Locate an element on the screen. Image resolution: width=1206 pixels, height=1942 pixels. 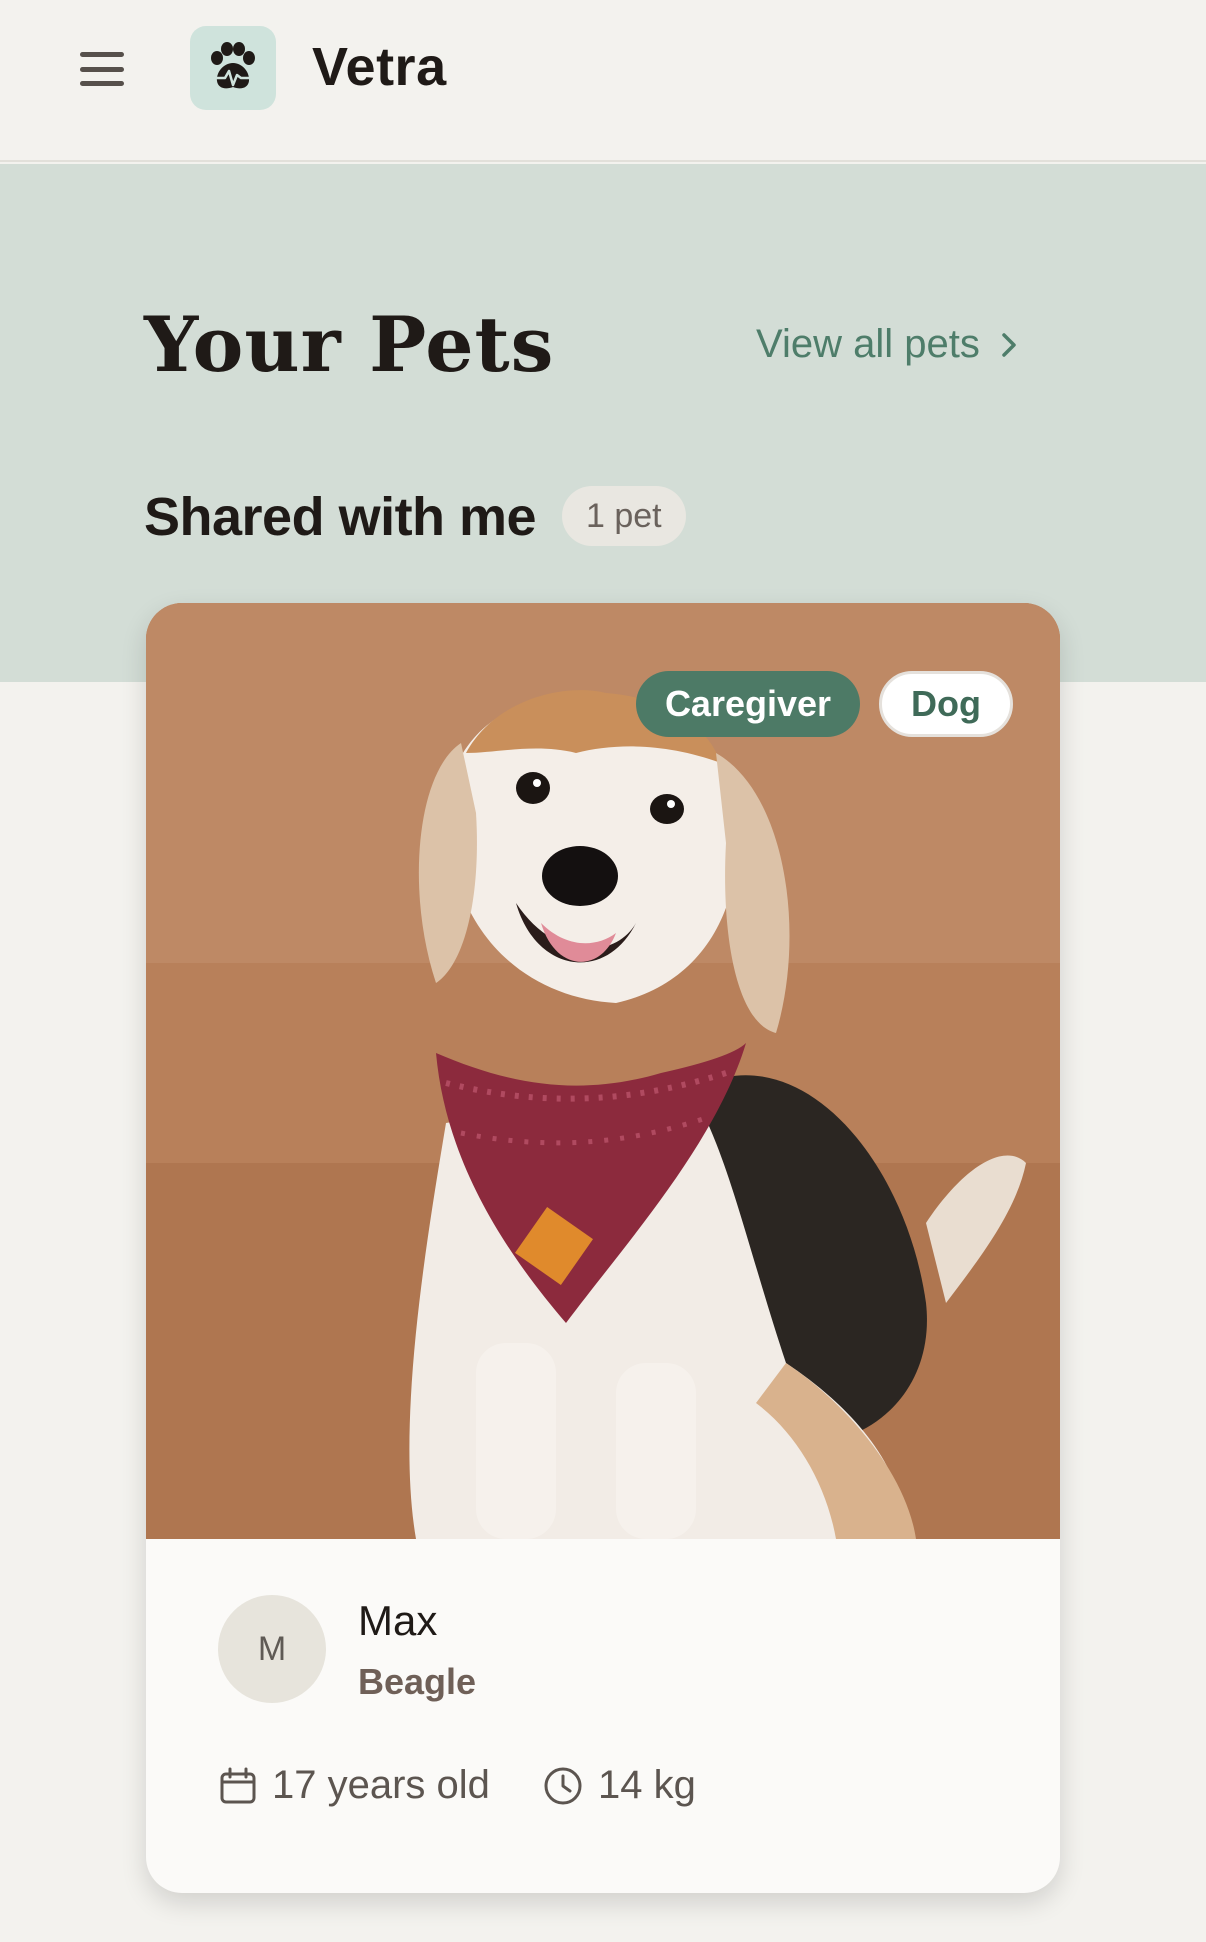
pet-age-stat: 17 years old is located at coordinates (354, 1785).